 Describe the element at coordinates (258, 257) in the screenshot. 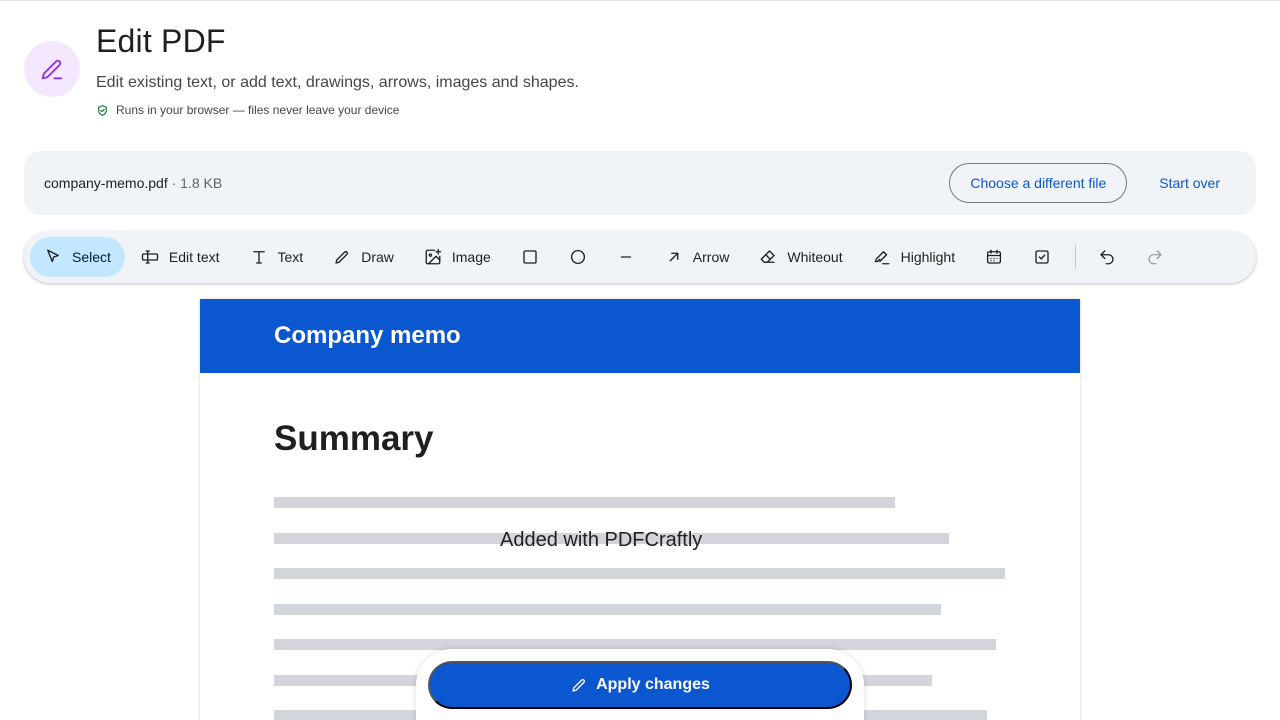

I see `text-t-icon` at that location.